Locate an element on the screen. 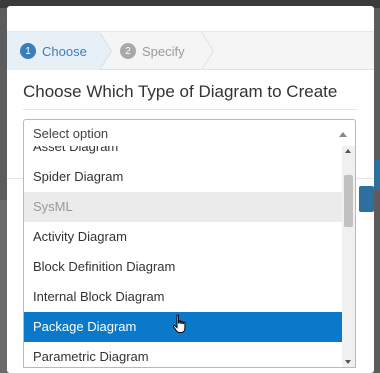  step-label: Specify is located at coordinates (163, 51).